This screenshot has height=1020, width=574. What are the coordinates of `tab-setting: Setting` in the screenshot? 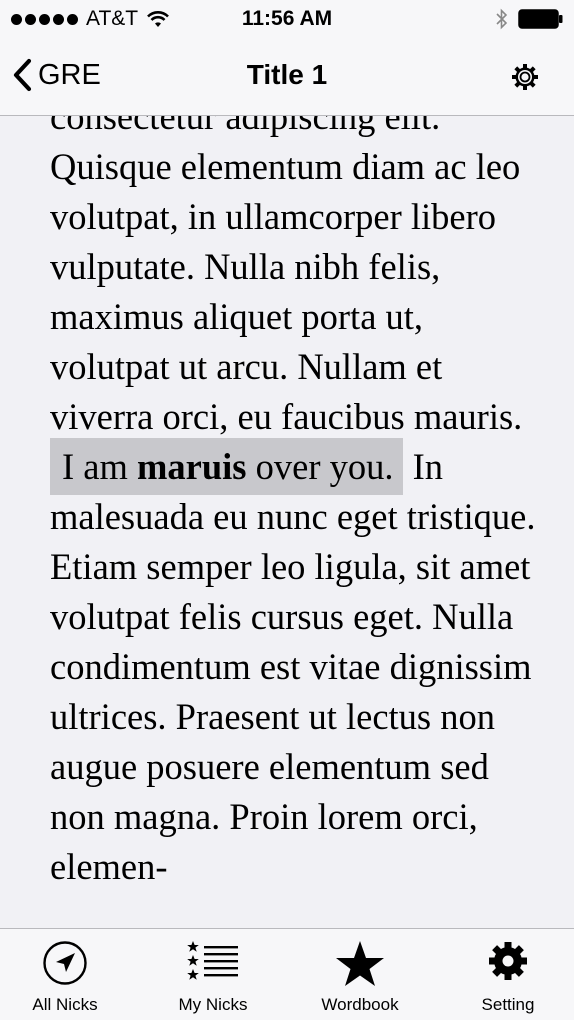 It's located at (508, 974).